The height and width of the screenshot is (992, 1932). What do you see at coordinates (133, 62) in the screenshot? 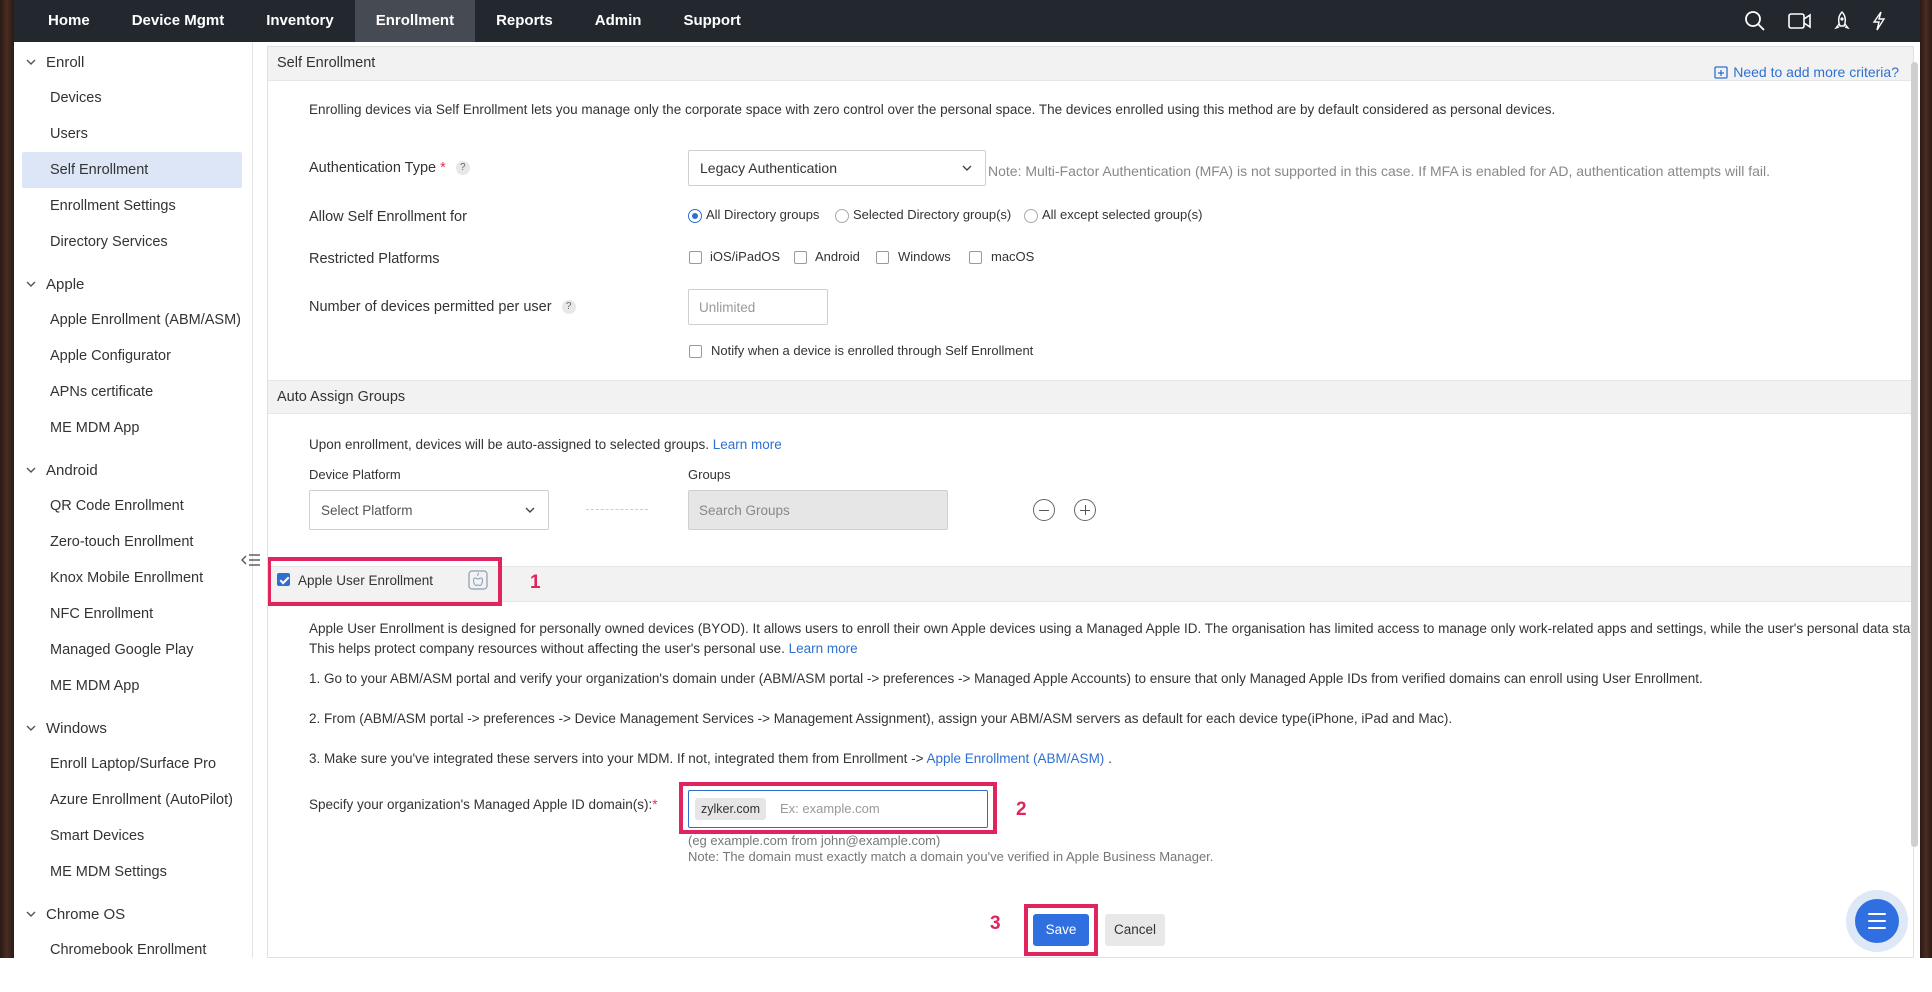
I see `section-enroll: Enroll` at bounding box center [133, 62].